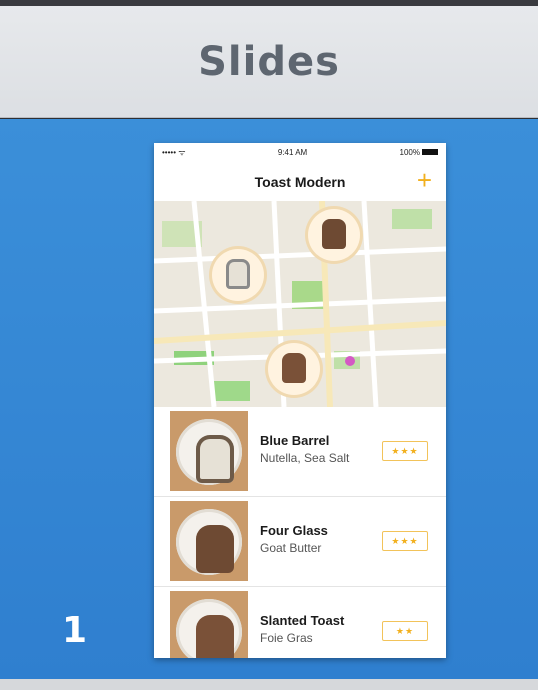 The height and width of the screenshot is (690, 538). Describe the element at coordinates (292, 152) in the screenshot. I see `status-time: 9:41 AM` at that location.